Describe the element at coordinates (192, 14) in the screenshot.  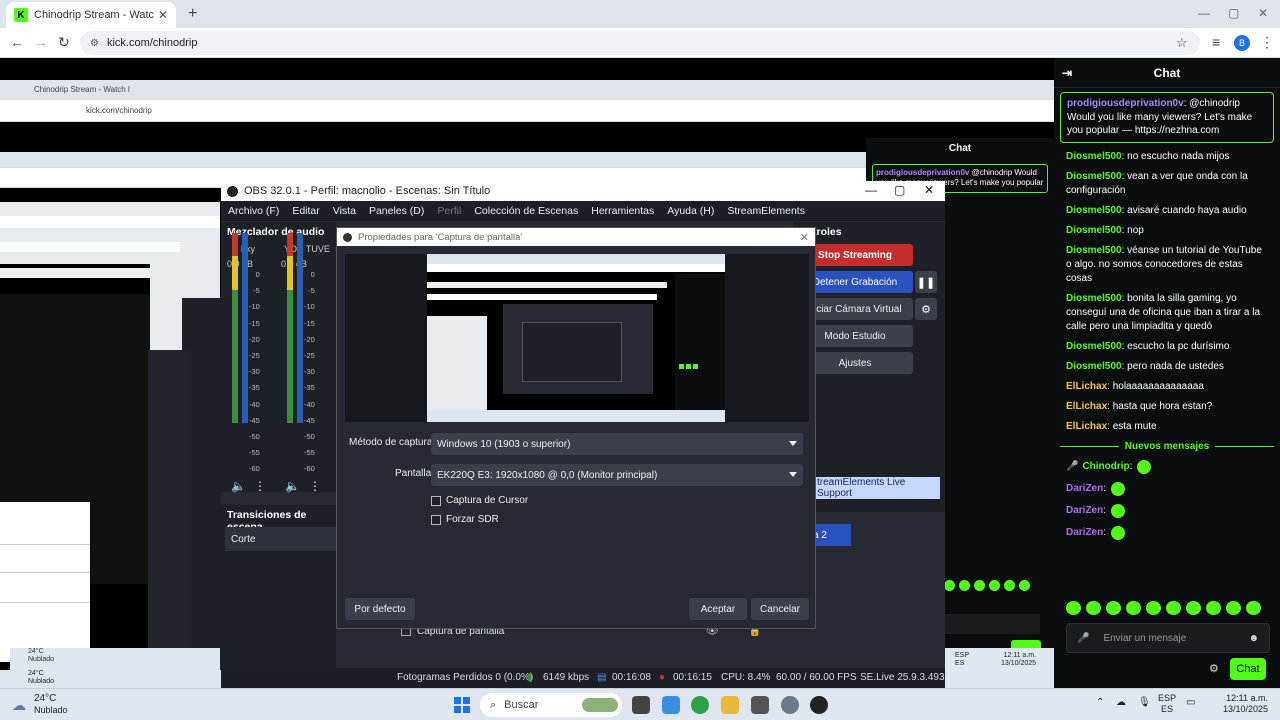
I see `new-tab-icon: +` at that location.